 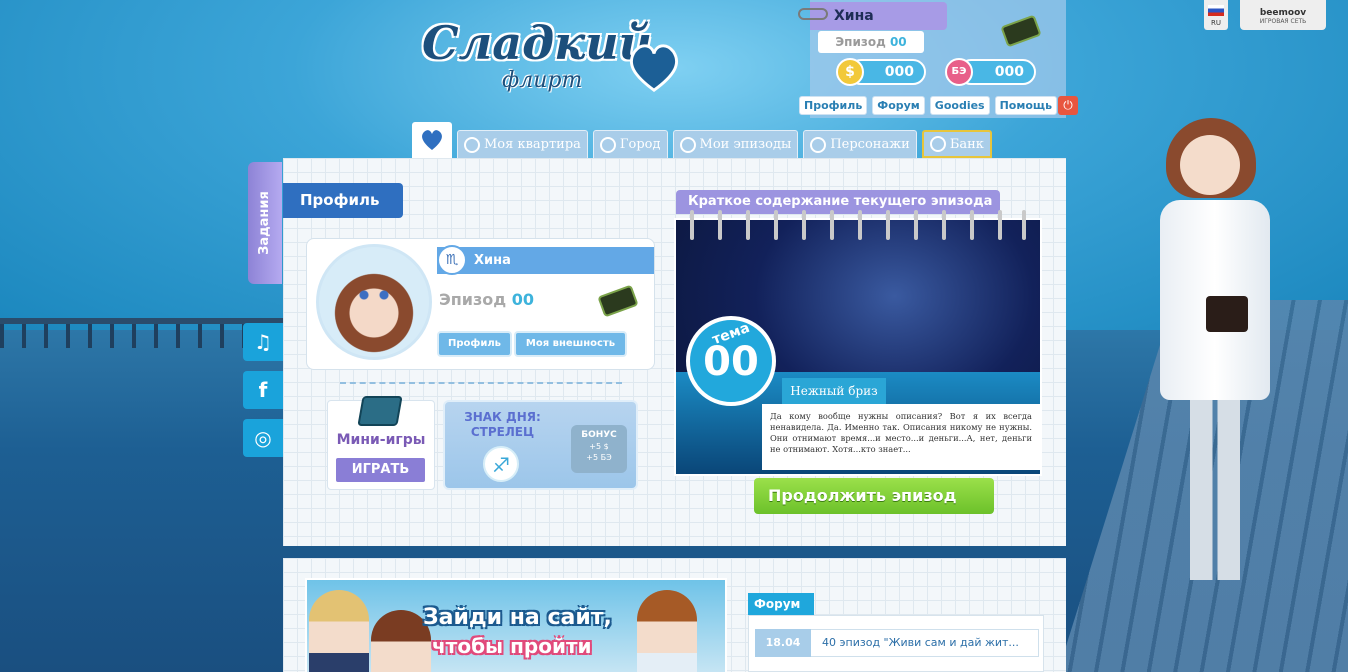 What do you see at coordinates (512, 646) in the screenshot?
I see `banner-line2: чтобы пройти` at bounding box center [512, 646].